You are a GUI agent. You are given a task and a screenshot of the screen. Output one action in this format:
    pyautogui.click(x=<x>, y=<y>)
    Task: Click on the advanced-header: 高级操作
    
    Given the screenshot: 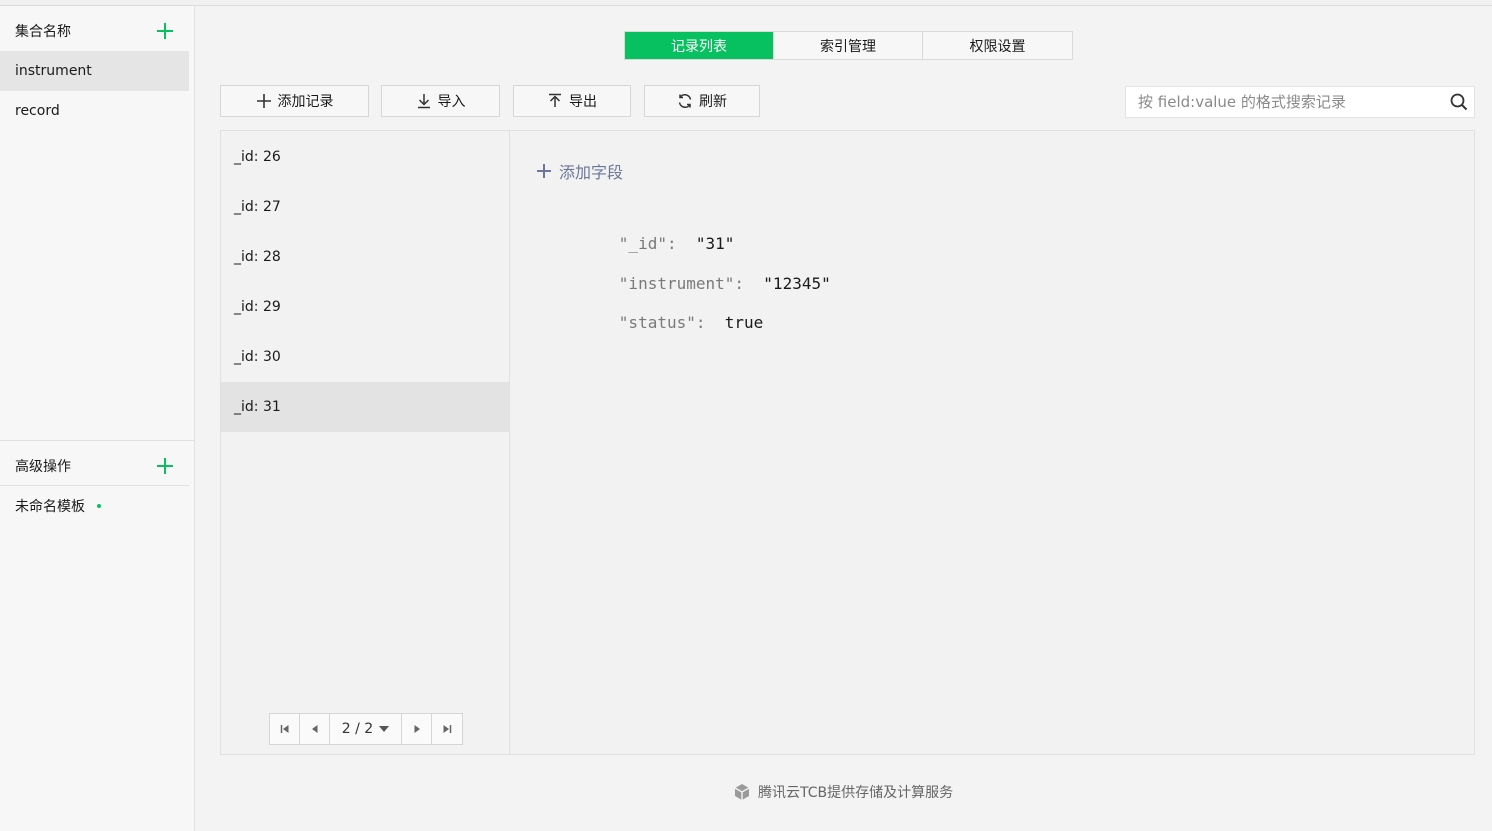 What is the action you would take?
    pyautogui.click(x=94, y=466)
    